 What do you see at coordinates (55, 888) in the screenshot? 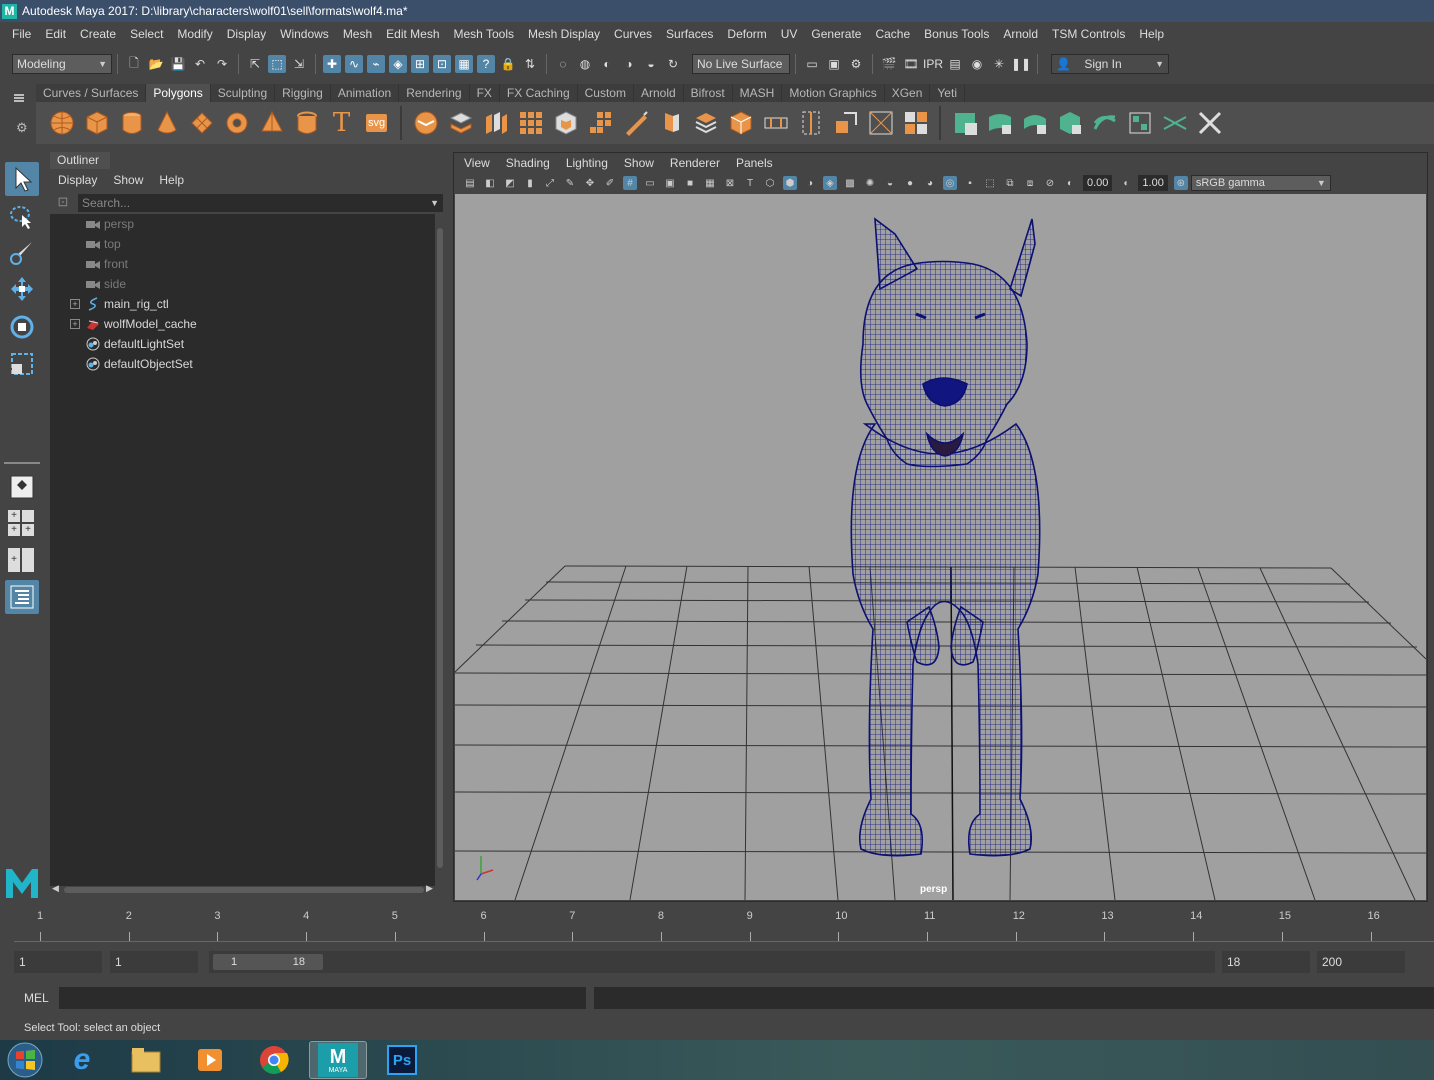
I see `scroll-left-icon: ◀` at bounding box center [55, 888].